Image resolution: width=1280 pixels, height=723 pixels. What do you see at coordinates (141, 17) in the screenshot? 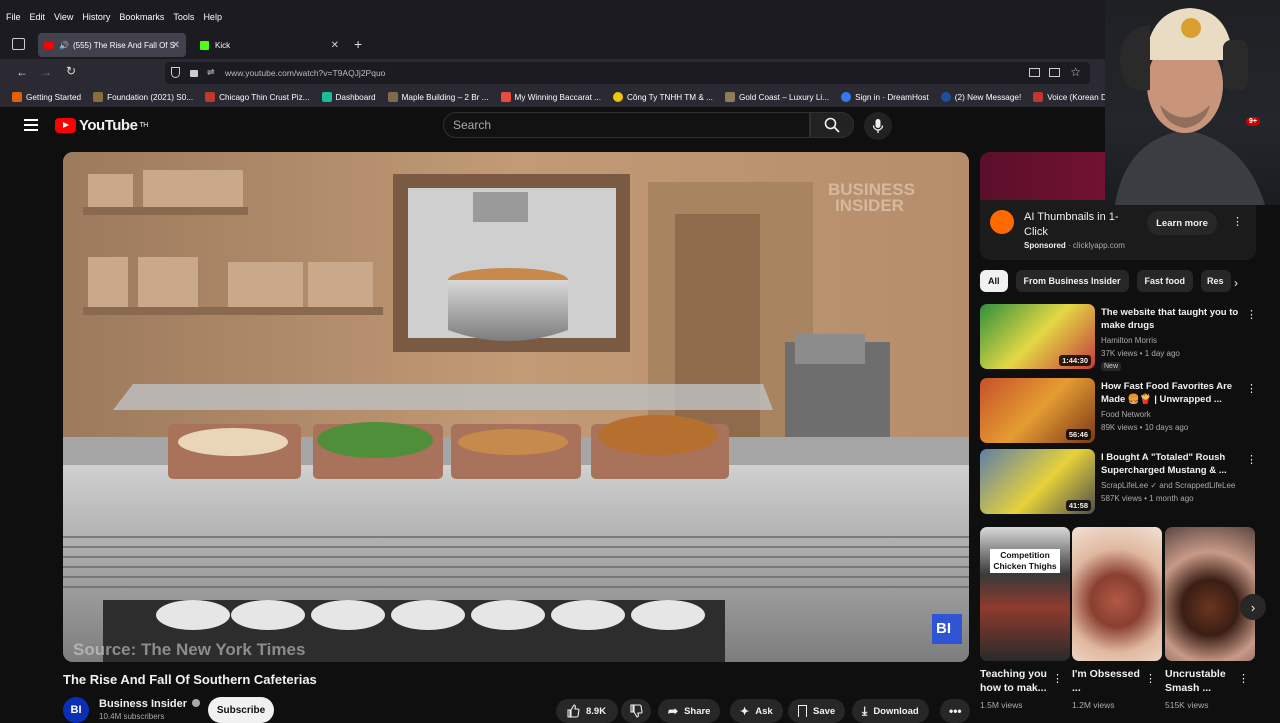
I see `menu-bookmarks: Bookmarks` at bounding box center [141, 17].